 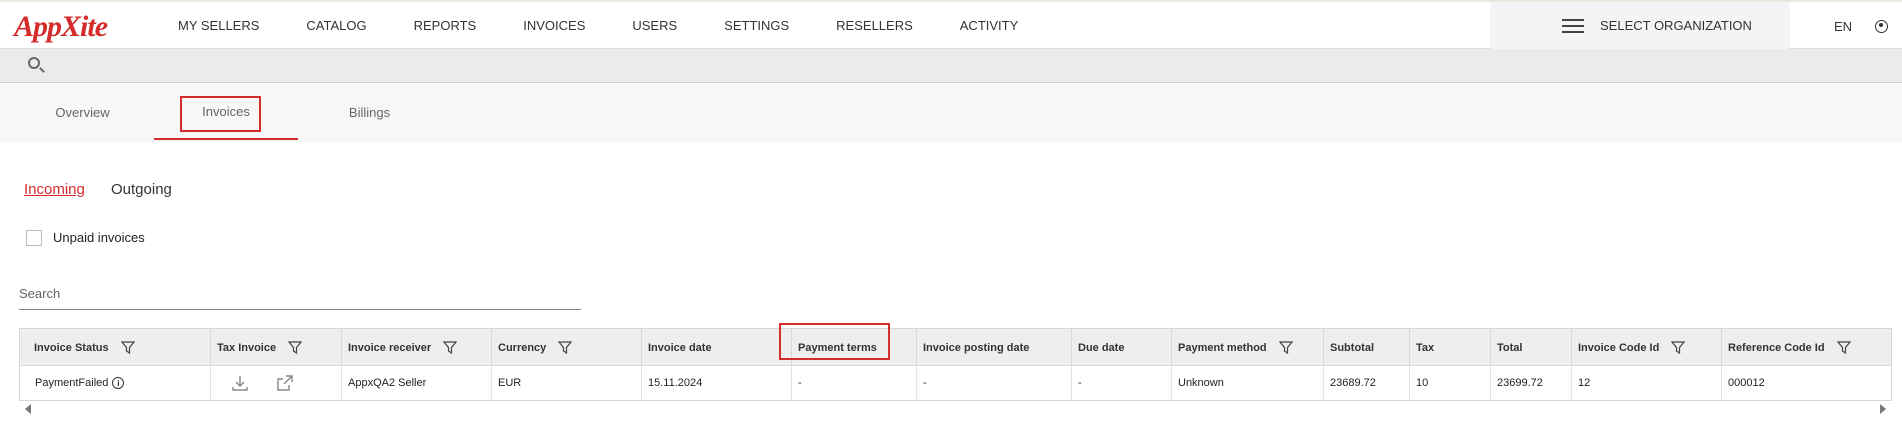 What do you see at coordinates (1122, 383) in the screenshot?
I see `cell-due-date: -` at bounding box center [1122, 383].